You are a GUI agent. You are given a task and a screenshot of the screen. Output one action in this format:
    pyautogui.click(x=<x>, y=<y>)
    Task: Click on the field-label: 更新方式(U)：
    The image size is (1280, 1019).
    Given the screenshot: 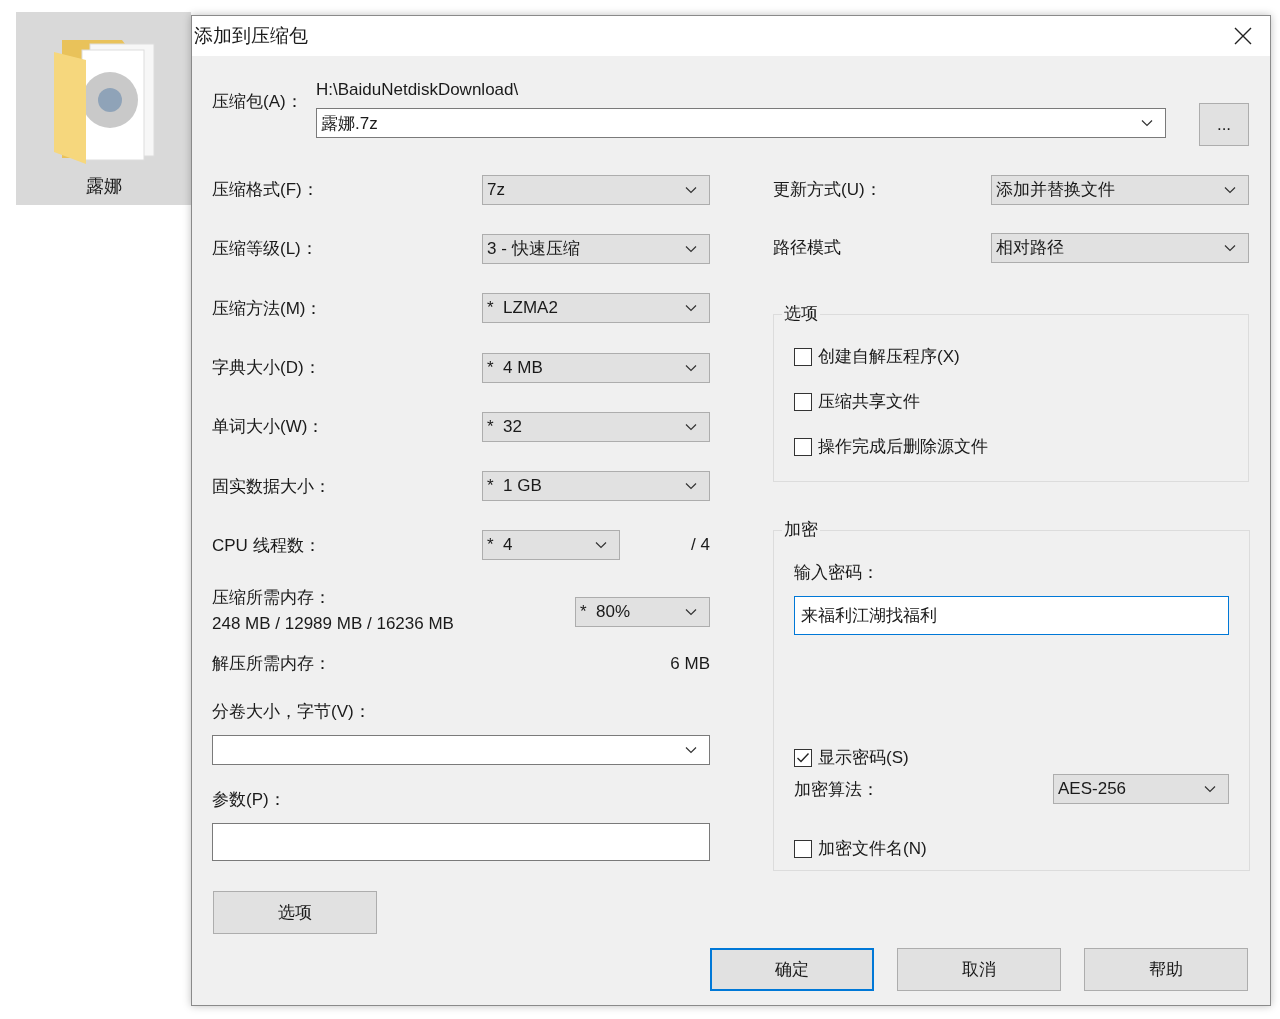 What is the action you would take?
    pyautogui.click(x=828, y=190)
    